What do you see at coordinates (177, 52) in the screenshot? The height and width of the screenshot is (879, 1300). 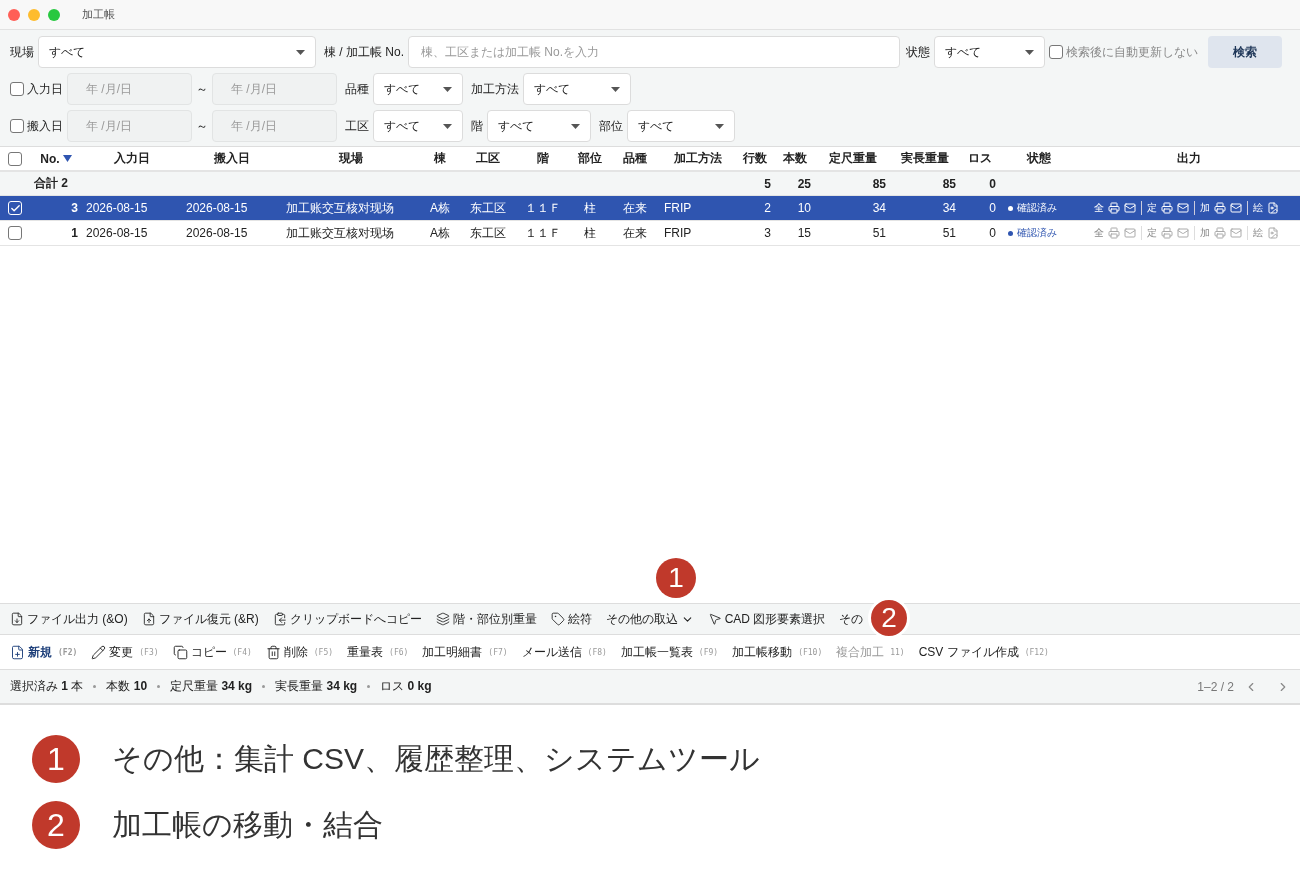 I see `site-select: すべて` at bounding box center [177, 52].